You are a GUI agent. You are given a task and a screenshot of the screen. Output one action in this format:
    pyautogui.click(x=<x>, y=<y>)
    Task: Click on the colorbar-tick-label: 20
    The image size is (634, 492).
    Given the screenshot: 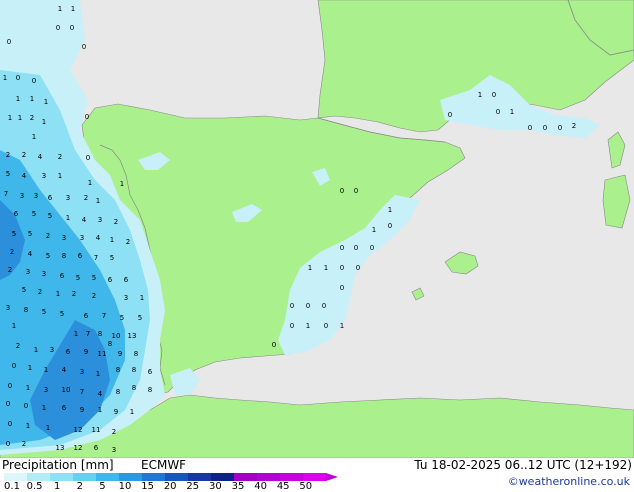 What is the action you would take?
    pyautogui.click(x=170, y=486)
    